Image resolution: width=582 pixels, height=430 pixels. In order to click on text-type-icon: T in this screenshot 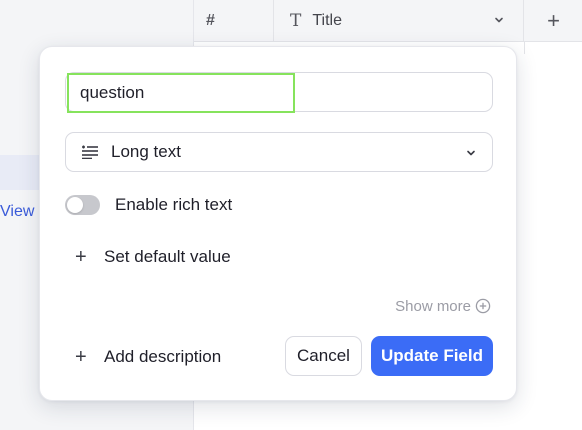, I will do `click(296, 21)`.